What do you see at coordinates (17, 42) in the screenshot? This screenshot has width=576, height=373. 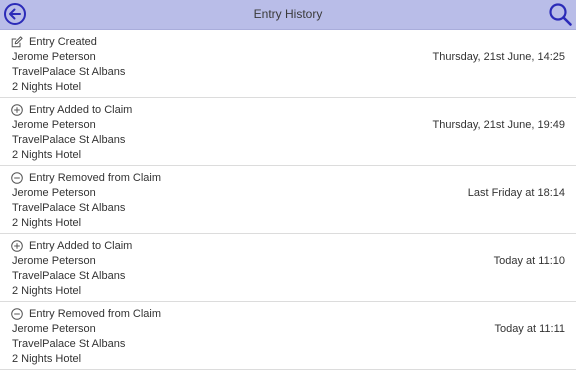 I see `edit-icon` at bounding box center [17, 42].